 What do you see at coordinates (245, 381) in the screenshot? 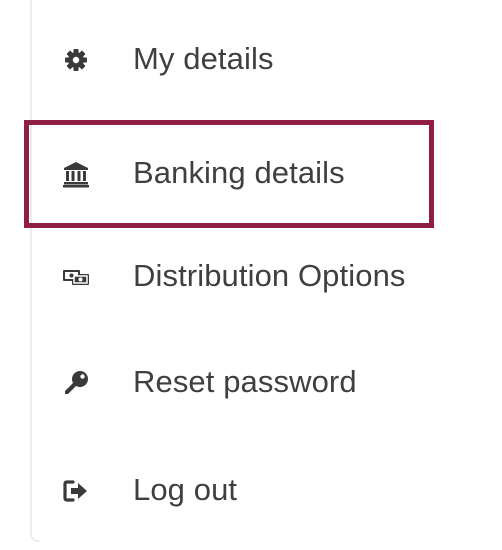
I see `menu-item-label: Reset password` at bounding box center [245, 381].